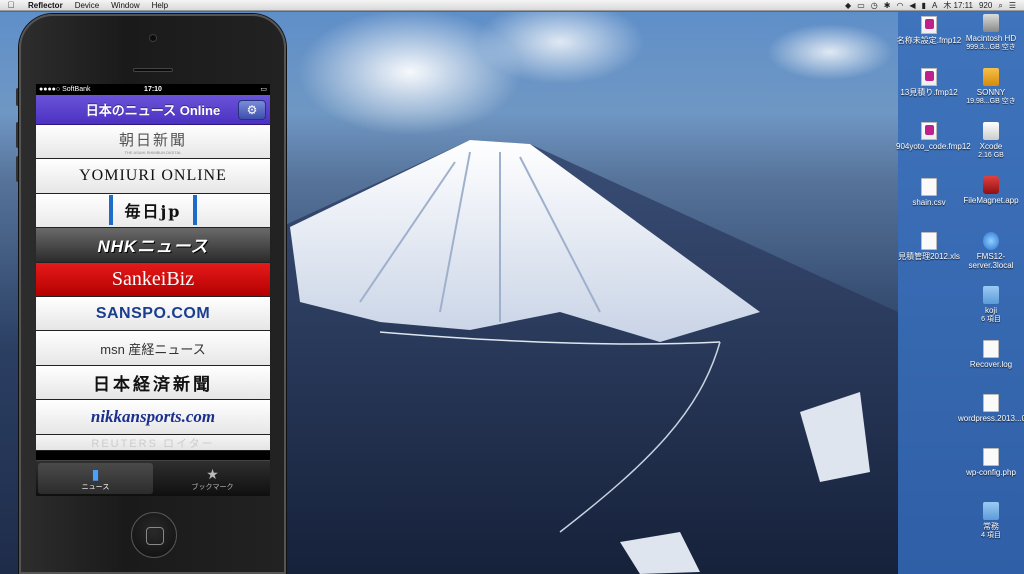 Image resolution: width=1024 pixels, height=574 pixels. I want to click on desktop-icon-label: Xcode, so click(991, 146).